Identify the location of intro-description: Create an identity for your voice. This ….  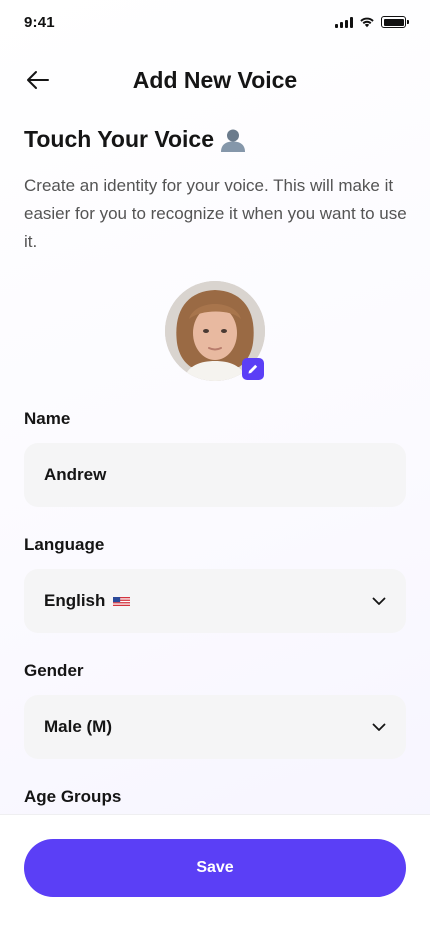
(215, 213).